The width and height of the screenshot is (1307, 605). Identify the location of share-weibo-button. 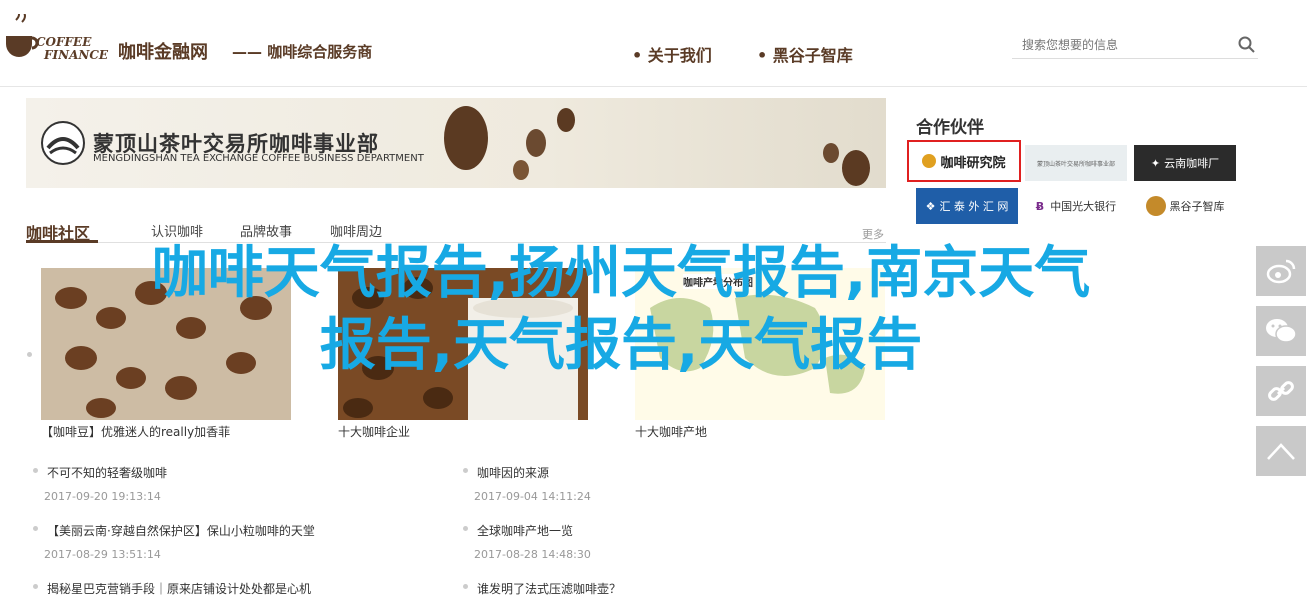
(1281, 271).